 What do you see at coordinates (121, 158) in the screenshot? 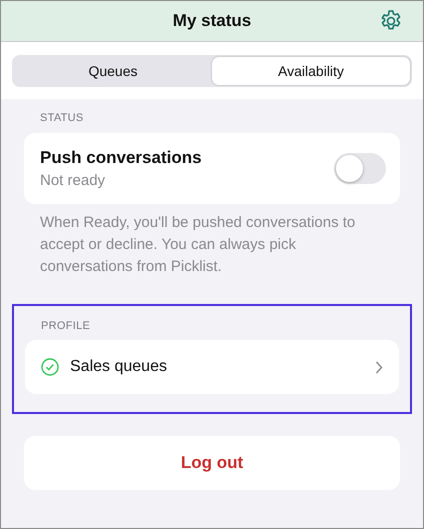
I see `setting-title: Push conversations` at bounding box center [121, 158].